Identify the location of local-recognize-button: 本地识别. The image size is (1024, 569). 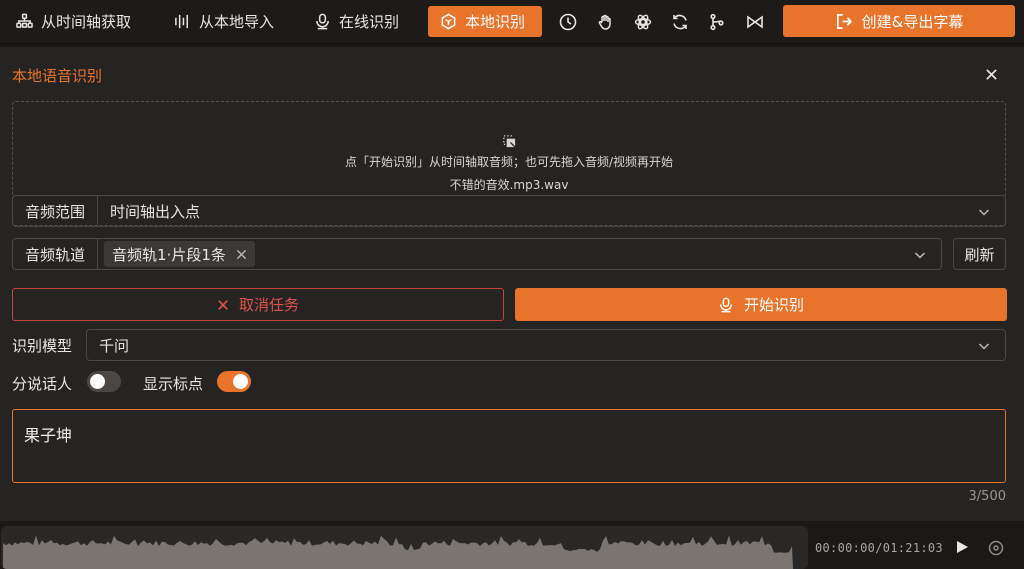
(485, 21).